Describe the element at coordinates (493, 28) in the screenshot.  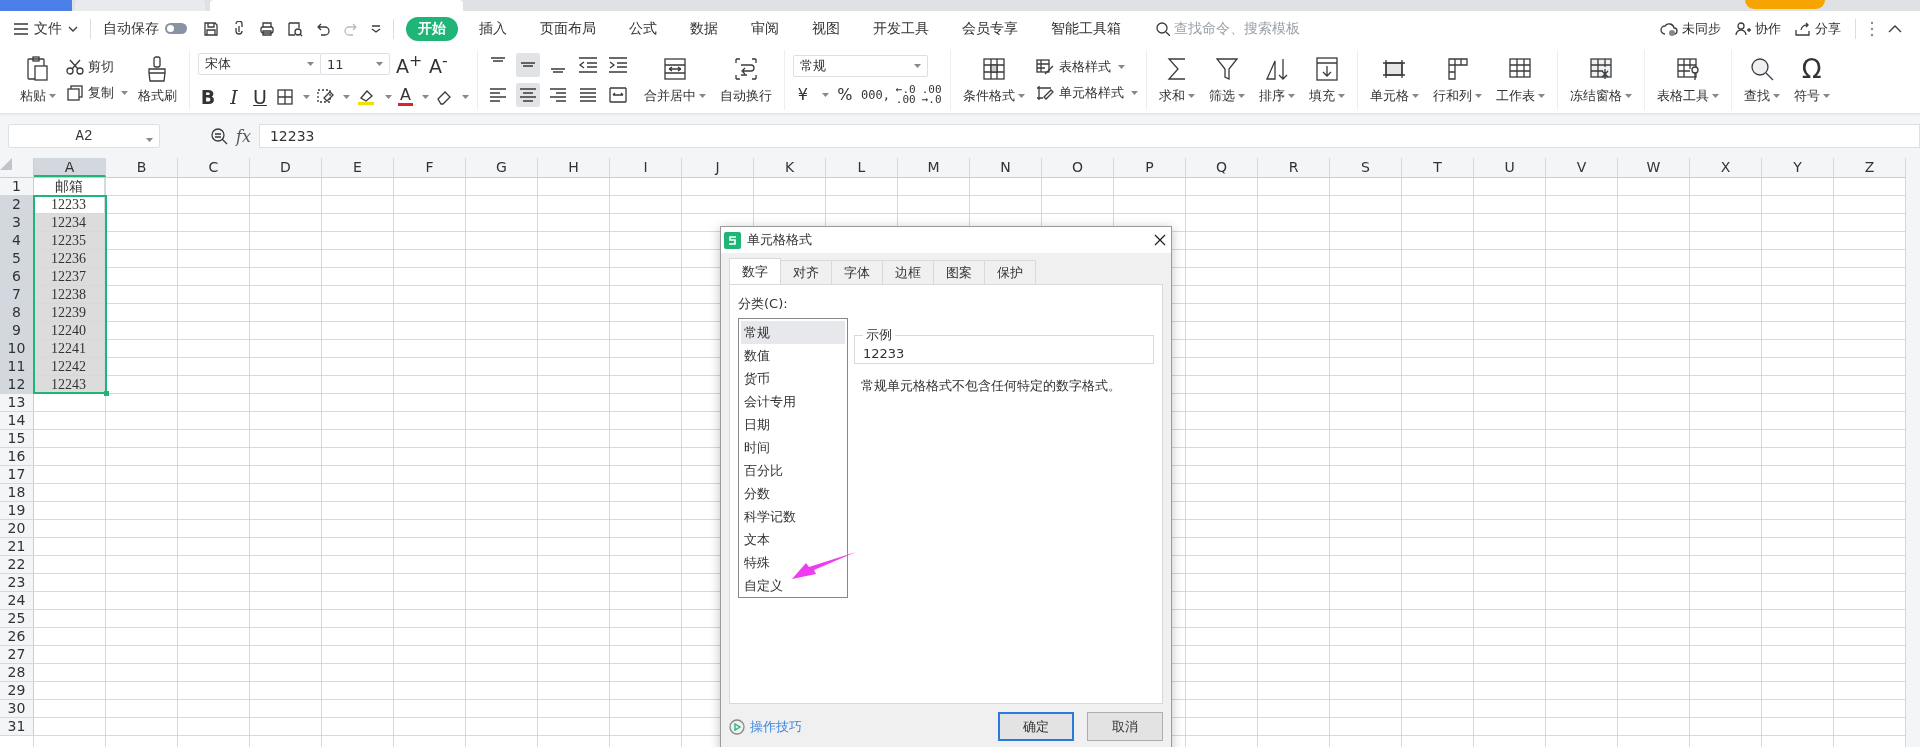
I see `ribbon-tab: 插入` at that location.